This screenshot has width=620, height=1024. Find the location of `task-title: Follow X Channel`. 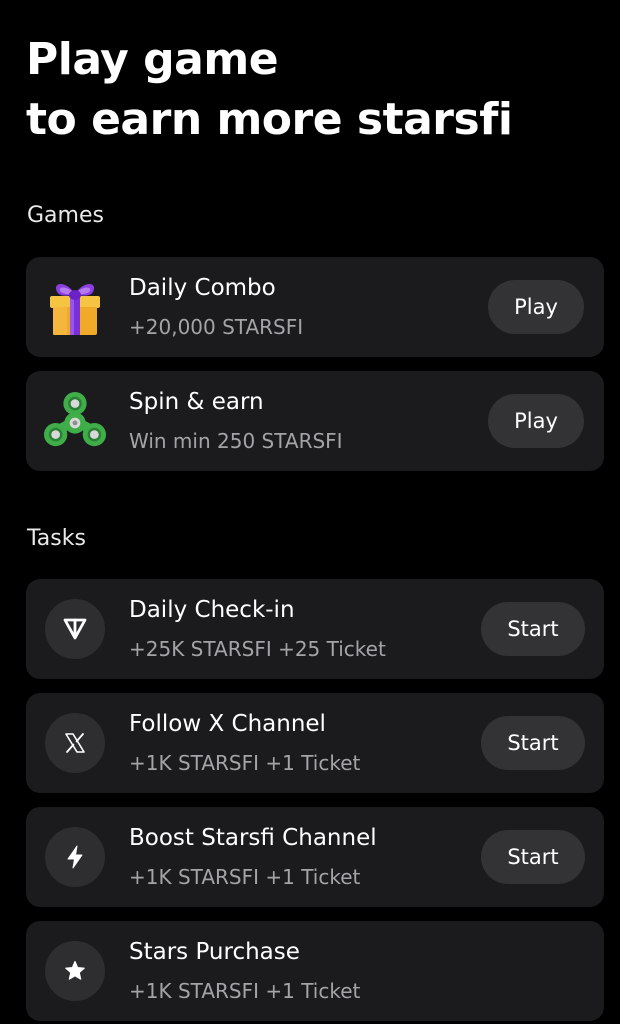

task-title: Follow X Channel is located at coordinates (227, 724).